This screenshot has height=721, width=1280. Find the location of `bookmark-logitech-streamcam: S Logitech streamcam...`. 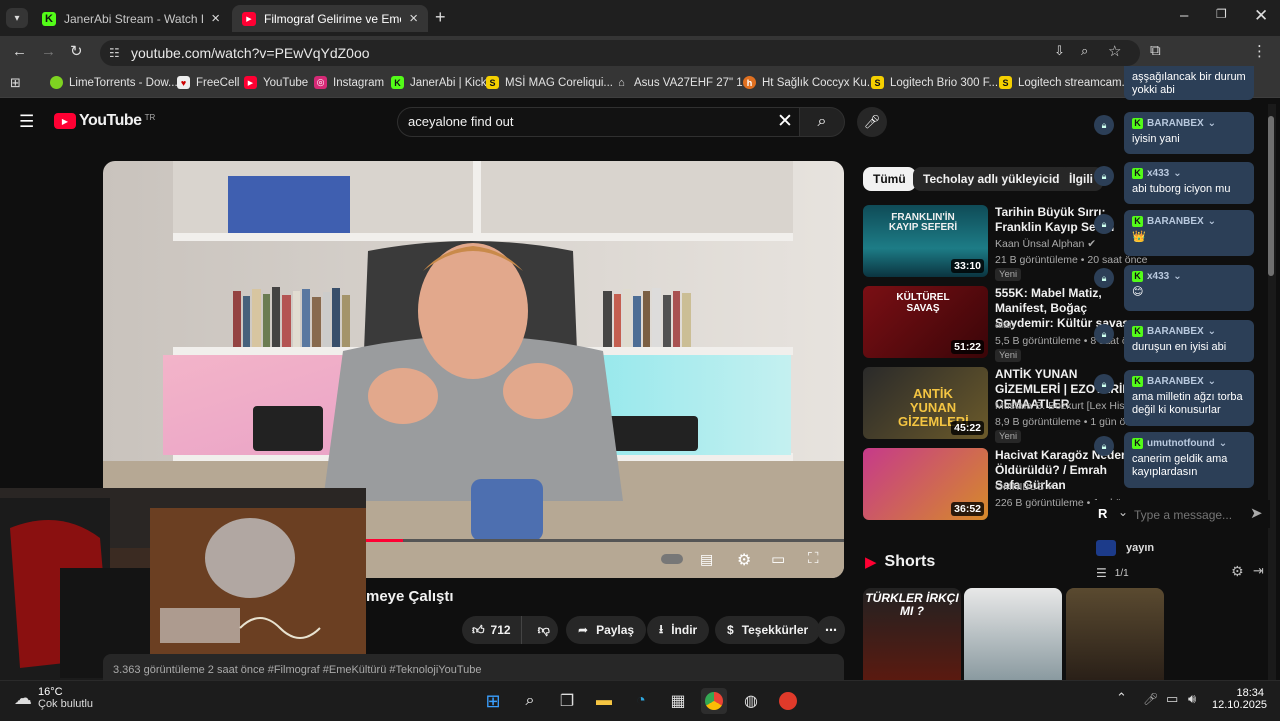

bookmark-logitech-streamcam: S Logitech streamcam... is located at coordinates (1065, 82).